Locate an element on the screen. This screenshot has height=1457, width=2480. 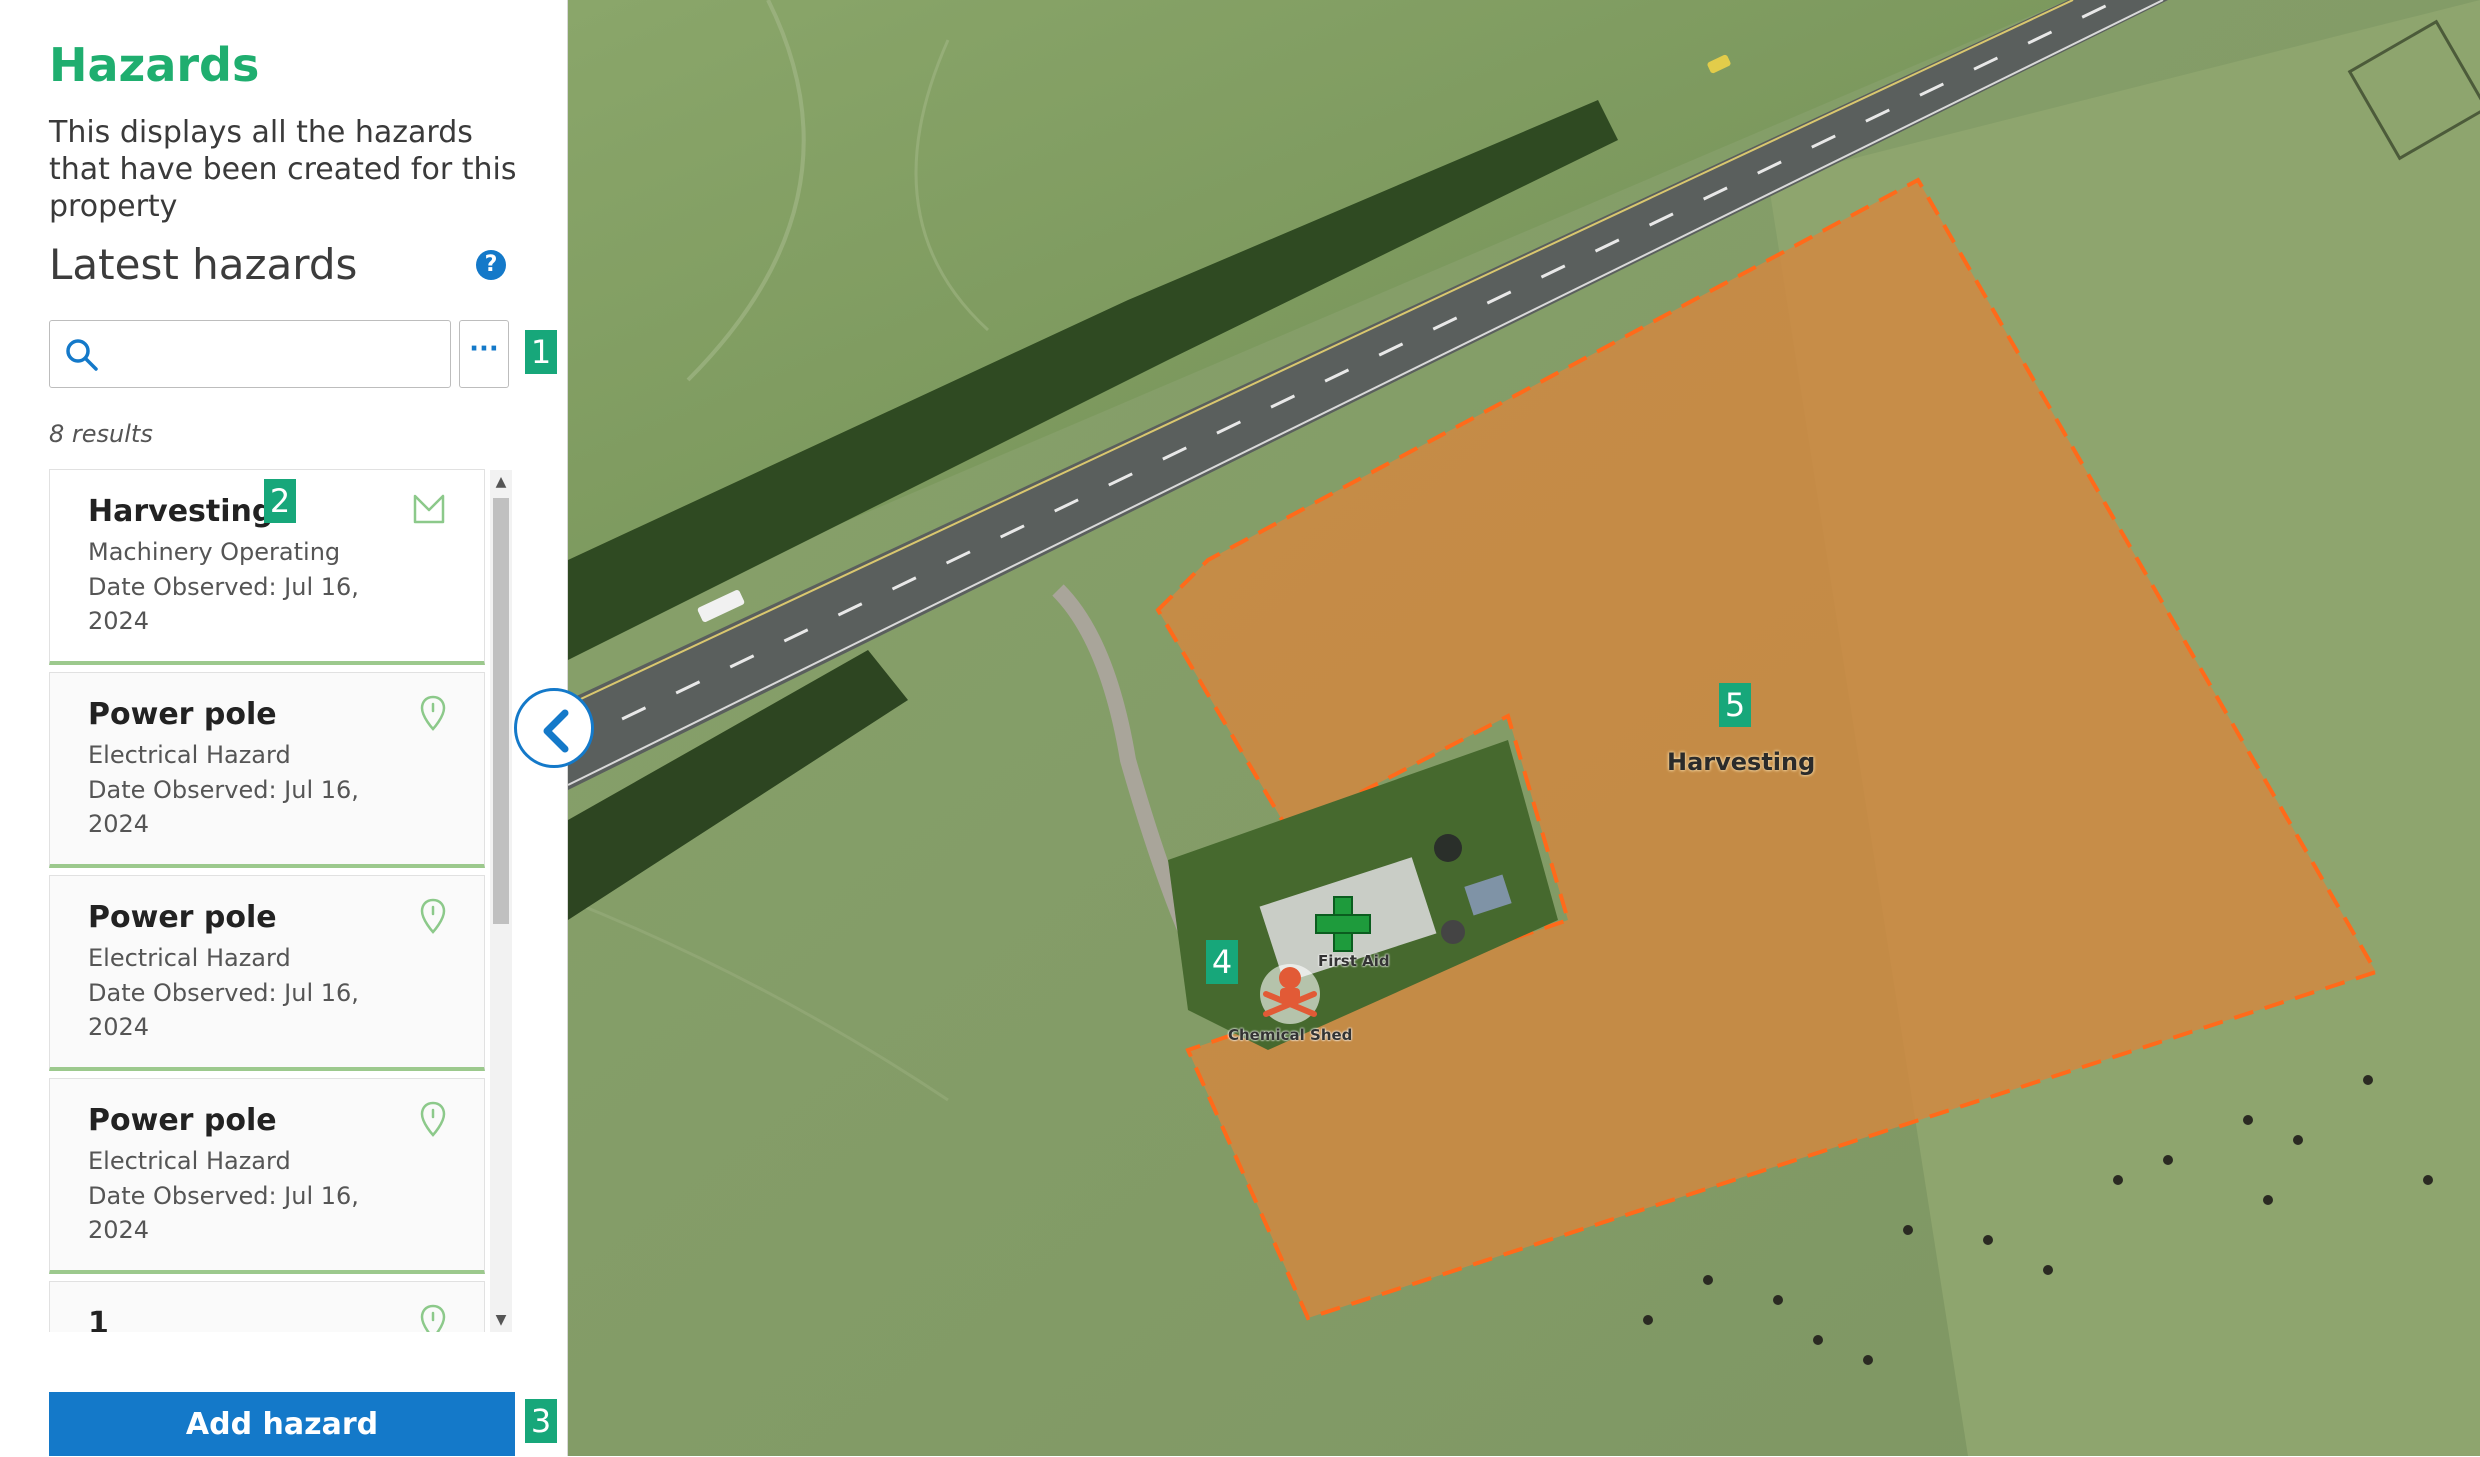
area-label: Harvesting is located at coordinates (1741, 762).